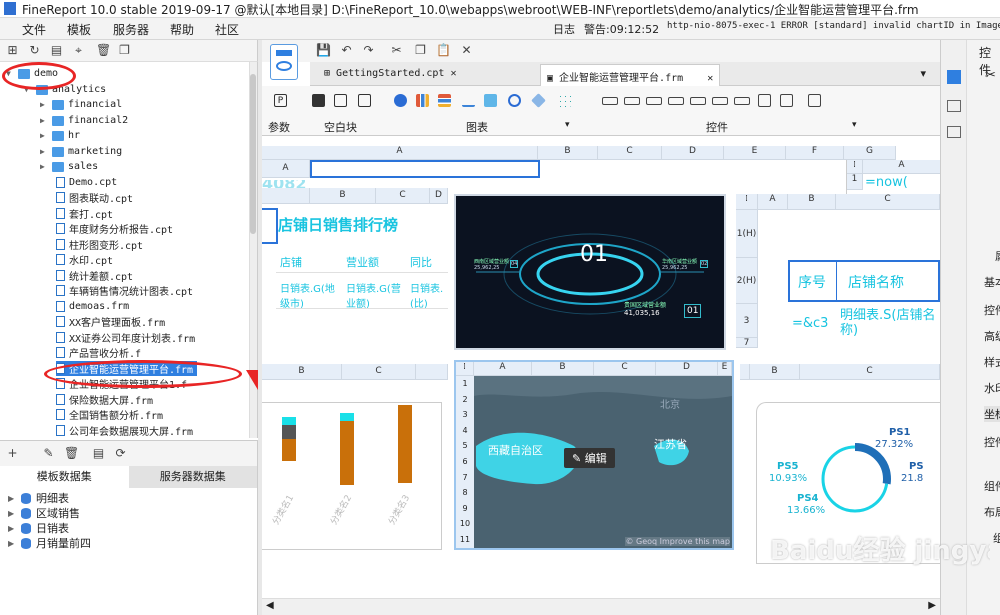 The image size is (1000, 615). I want to click on param-icon: P, so click(280, 100).